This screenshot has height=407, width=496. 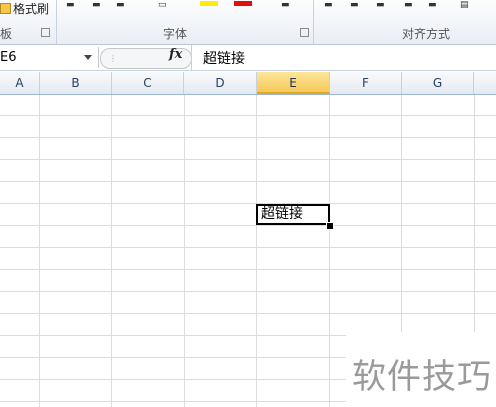 What do you see at coordinates (113, 58) in the screenshot?
I see `grip-icon: ⋮` at bounding box center [113, 58].